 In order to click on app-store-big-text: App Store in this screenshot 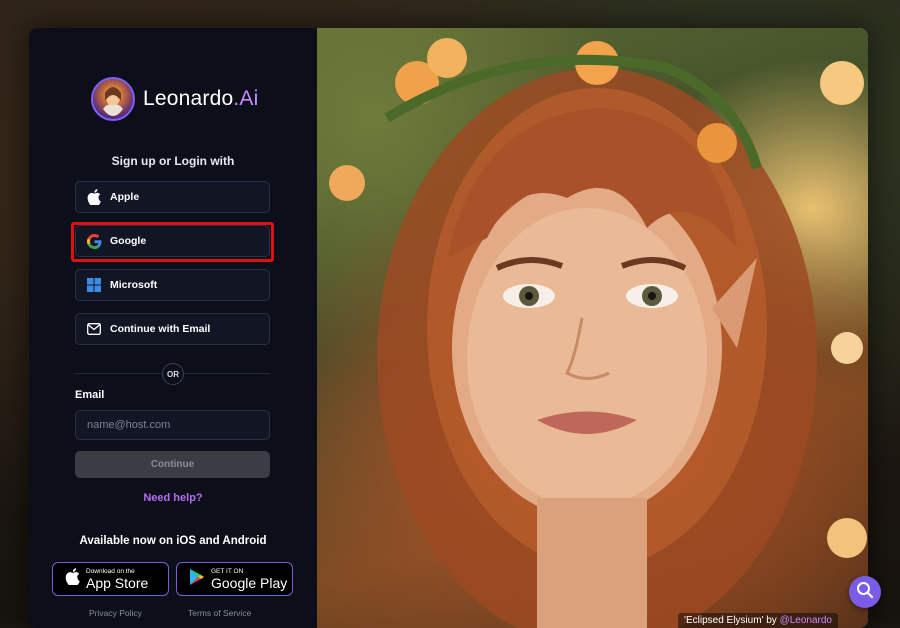, I will do `click(117, 582)`.